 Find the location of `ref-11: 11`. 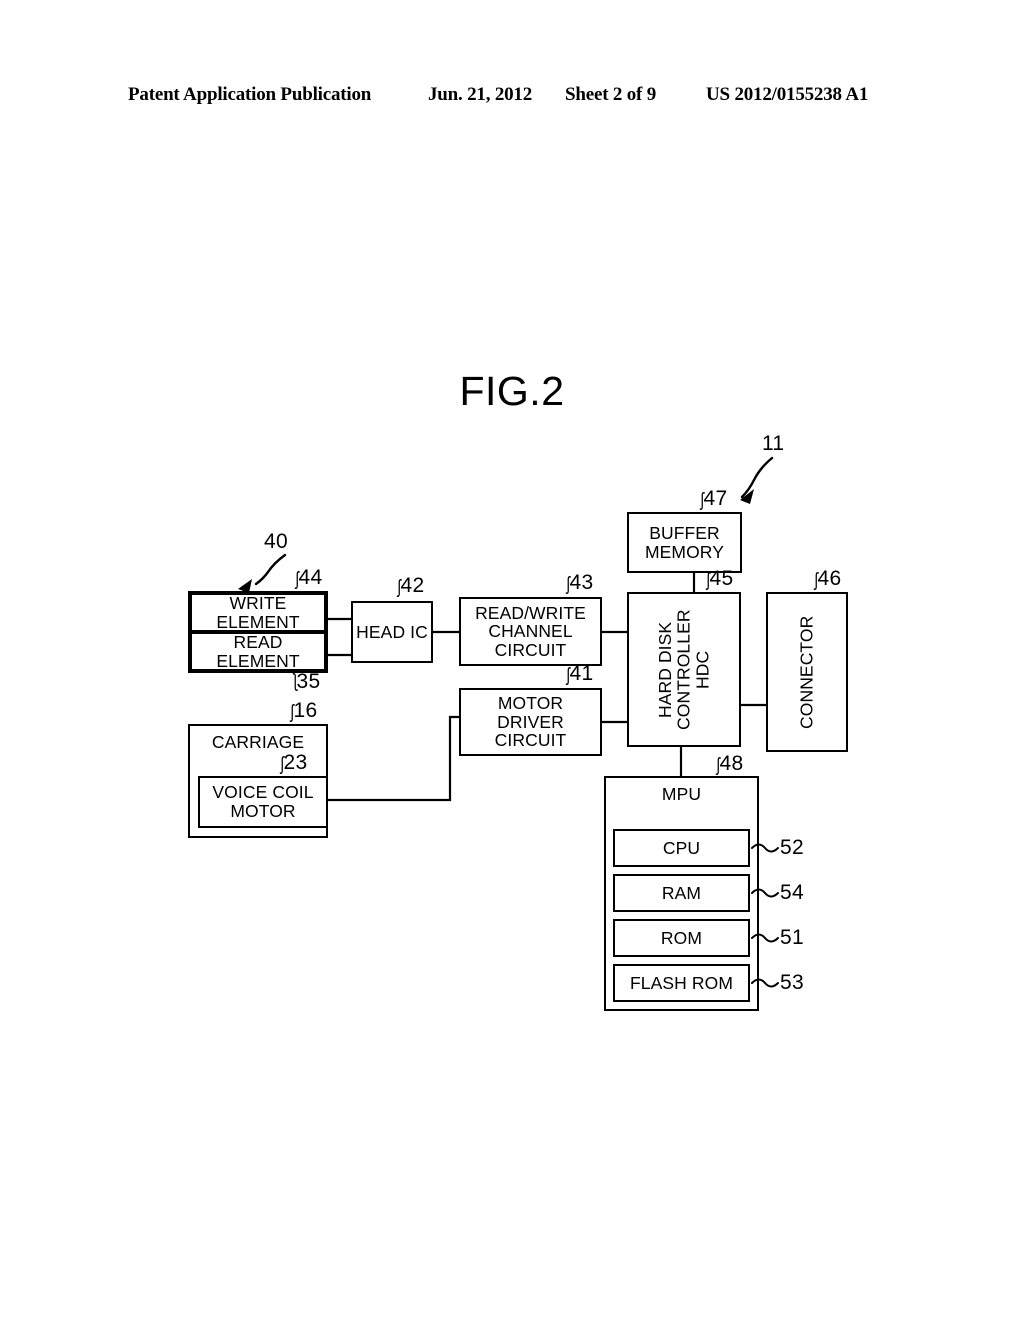

ref-11: 11 is located at coordinates (773, 443).